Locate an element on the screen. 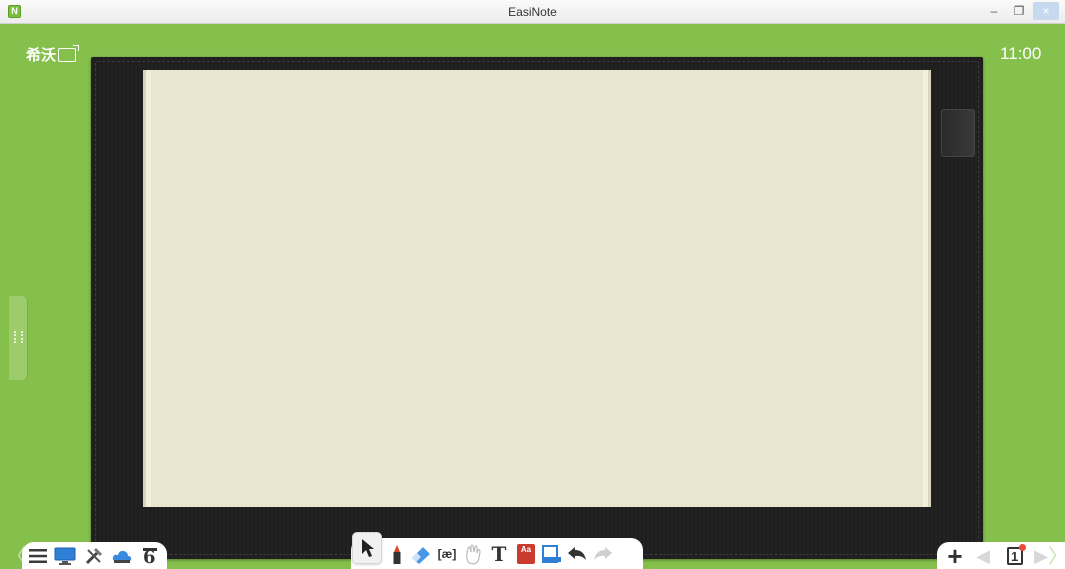  redo-icon is located at coordinates (603, 554).